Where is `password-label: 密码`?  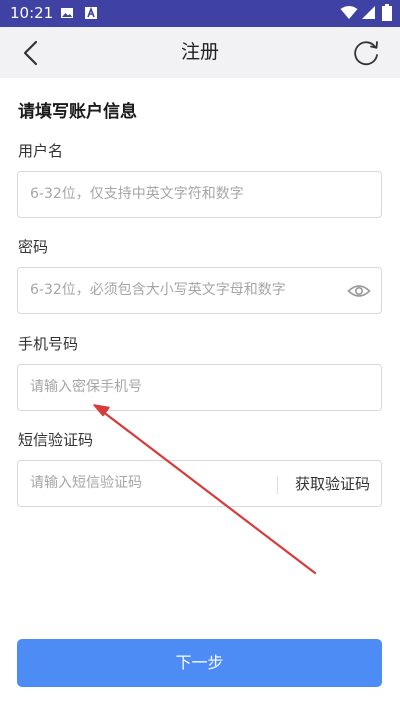
password-label: 密码 is located at coordinates (33, 247).